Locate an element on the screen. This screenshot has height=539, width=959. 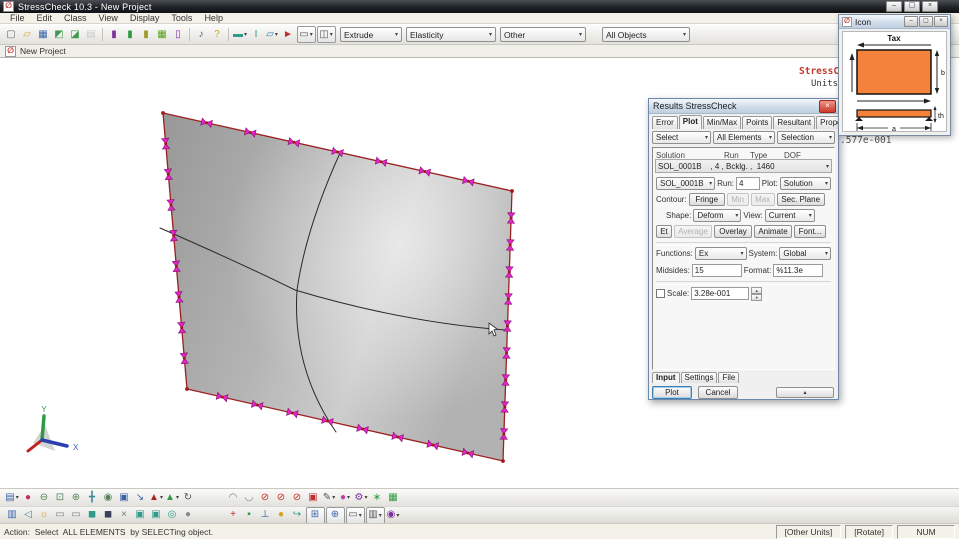
dialog-close-button: × is located at coordinates (827, 106).